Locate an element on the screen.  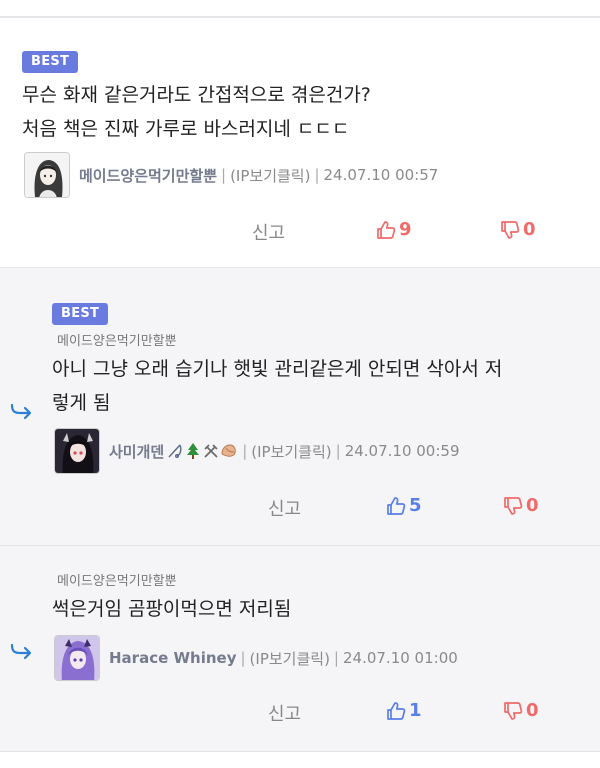
like-button: 1 is located at coordinates (404, 710).